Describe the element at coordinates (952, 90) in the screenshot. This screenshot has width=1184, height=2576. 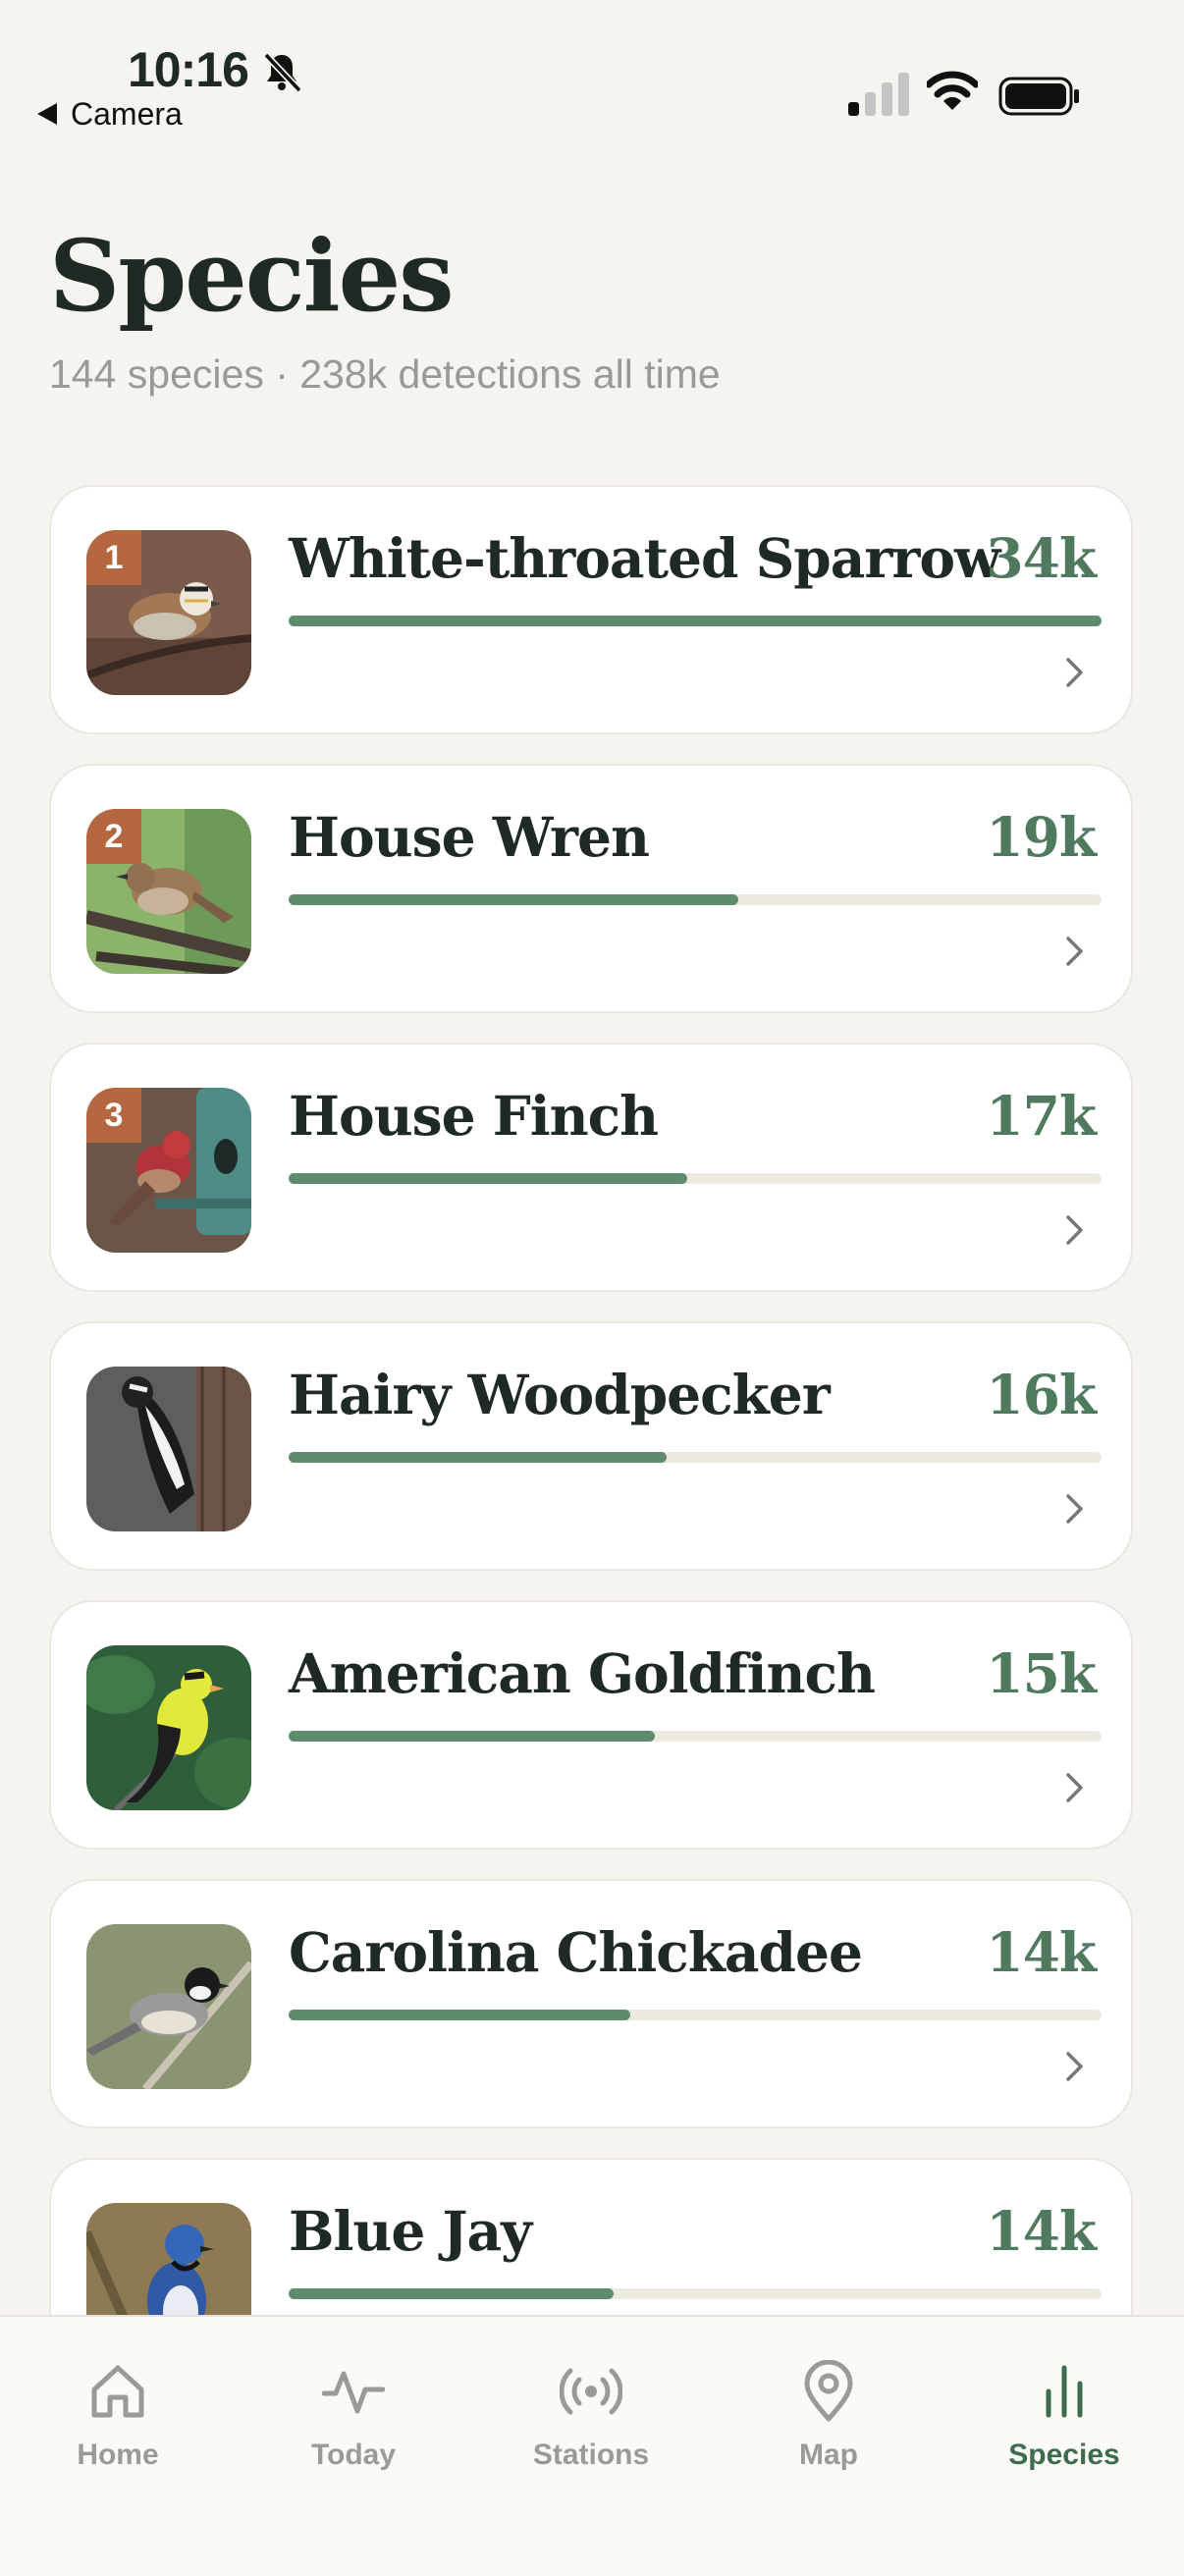
I see `wifi-icon` at that location.